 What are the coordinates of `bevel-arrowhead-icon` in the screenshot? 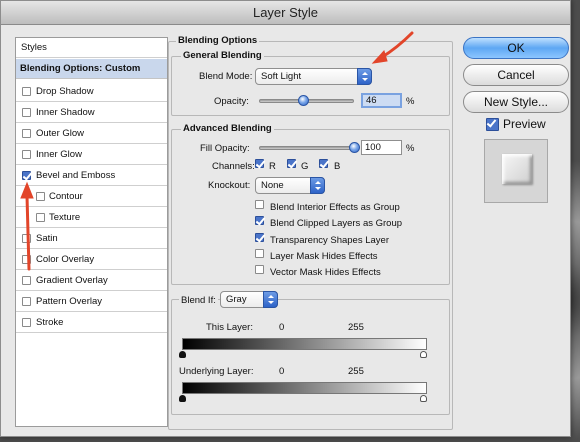 It's located at (27, 190).